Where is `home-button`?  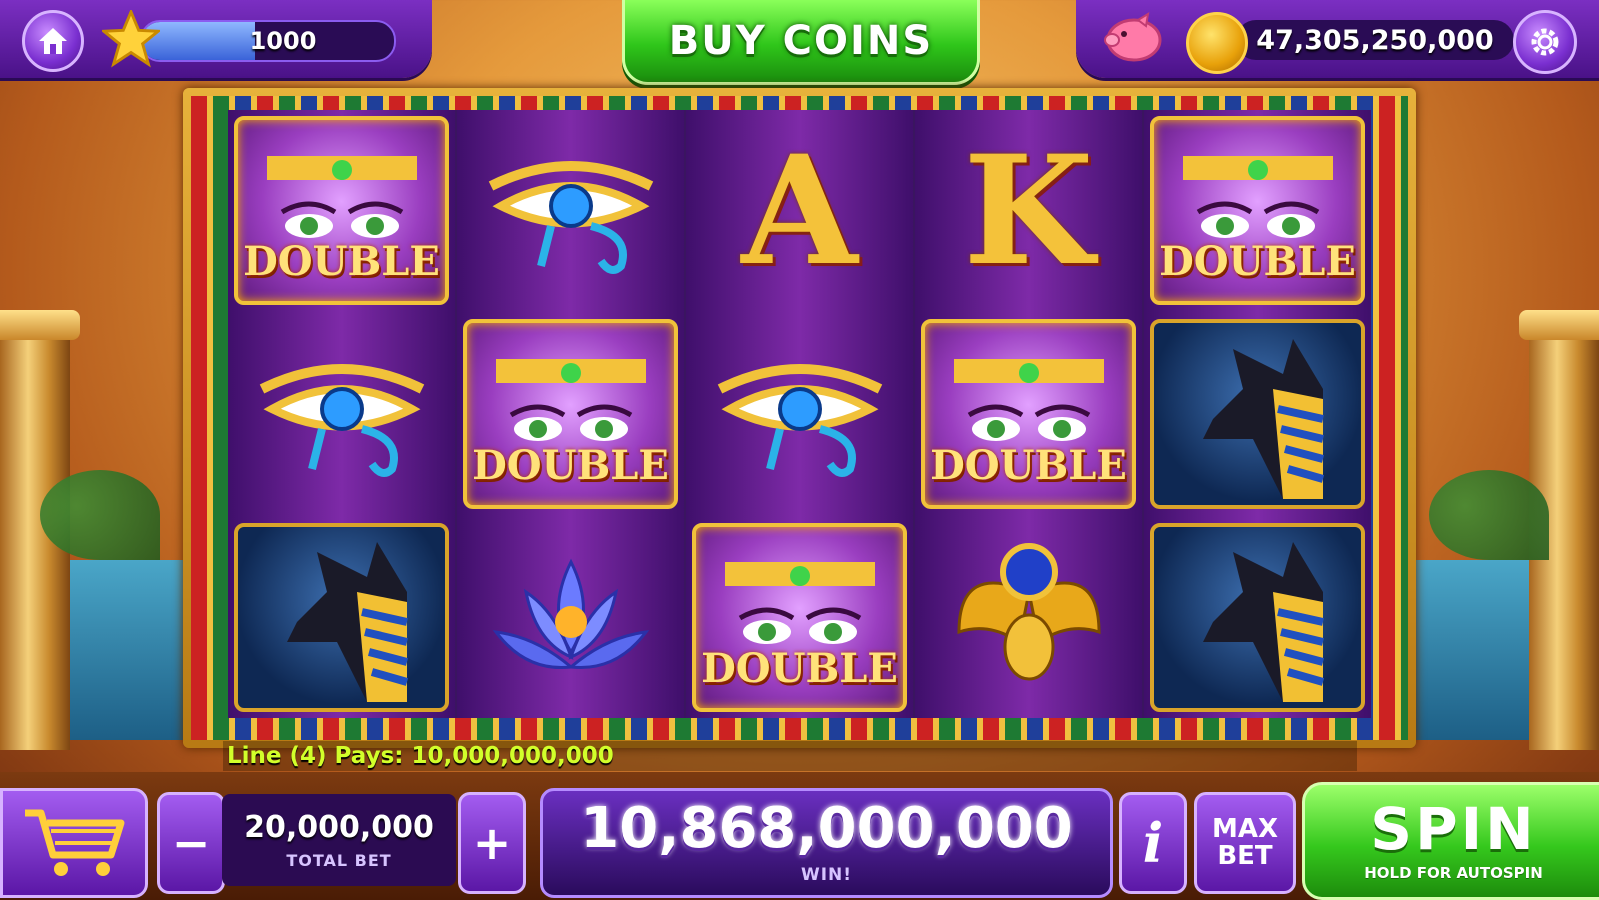 home-button is located at coordinates (53, 41).